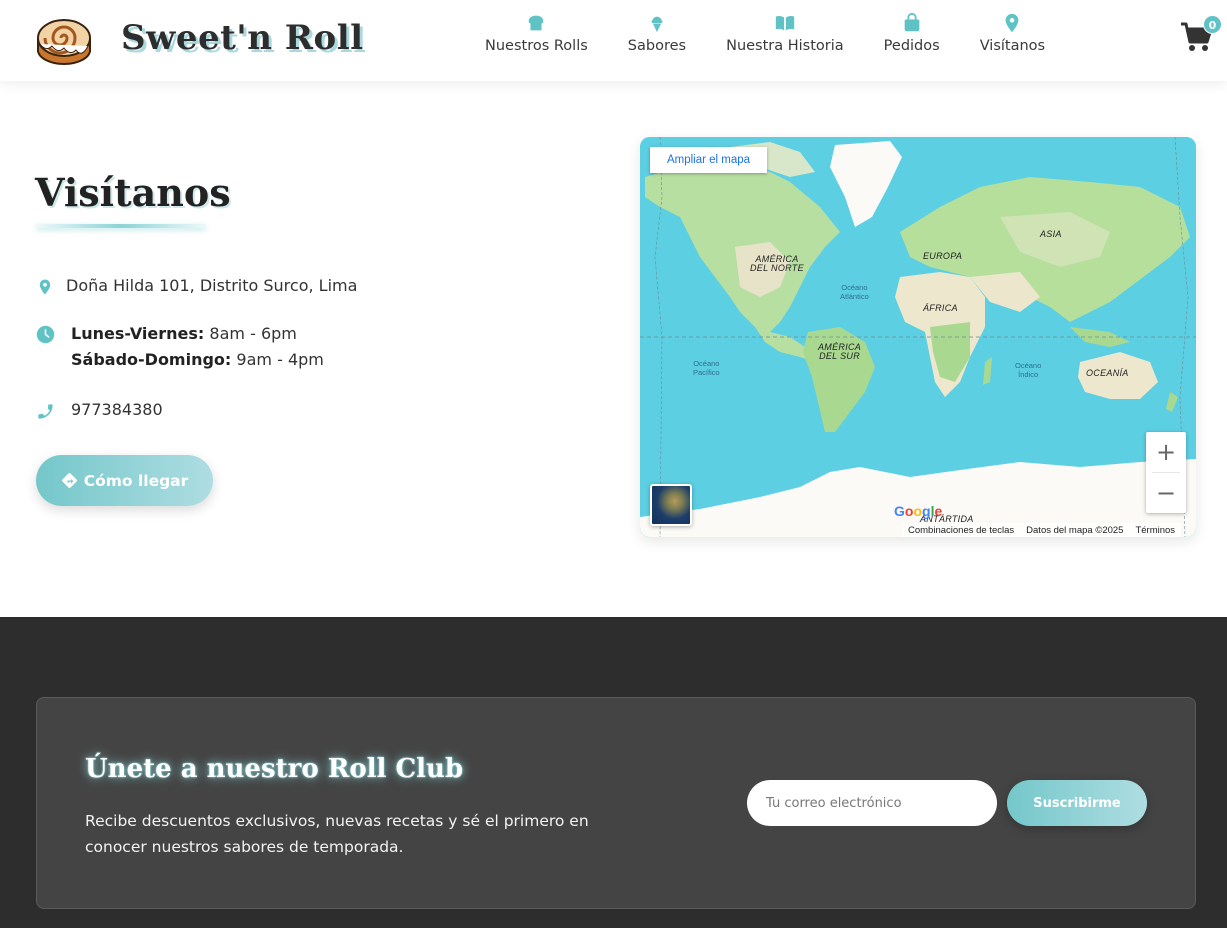 The width and height of the screenshot is (1227, 928). I want to click on map-label-text: ÁFRICA, so click(940, 308).